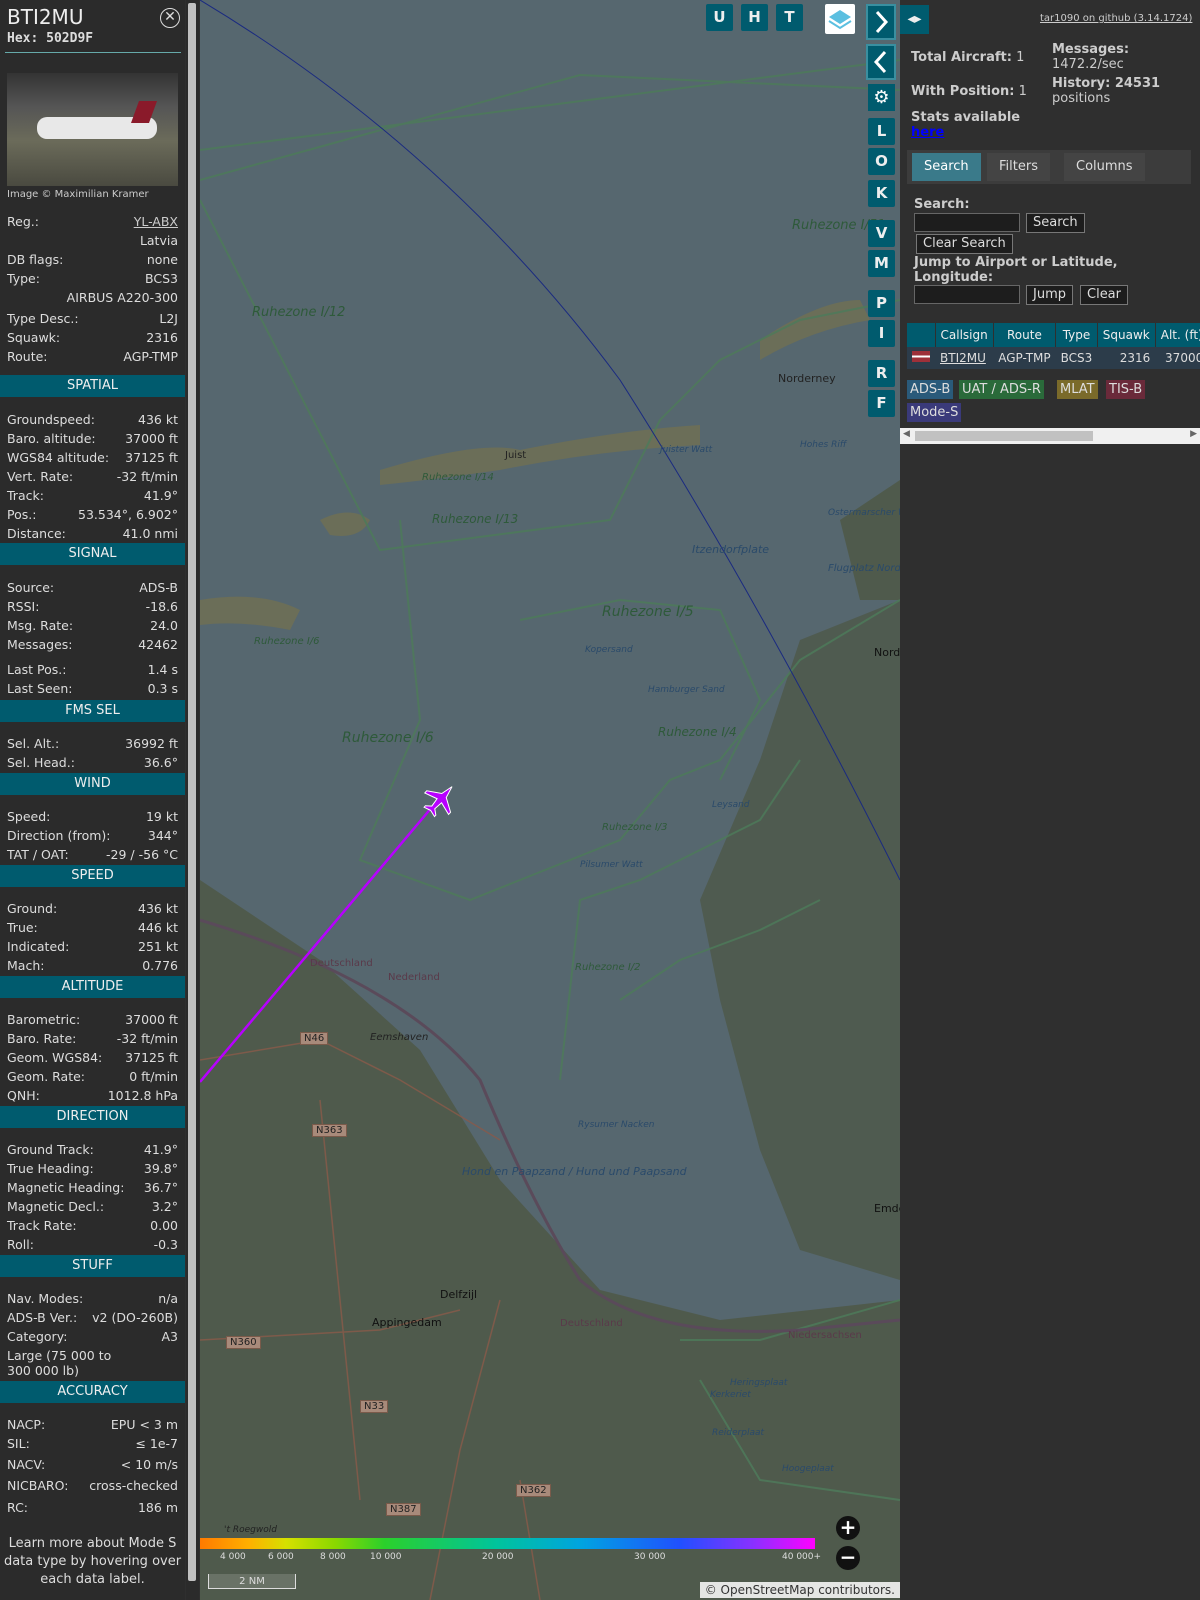 The width and height of the screenshot is (1200, 1600). I want to click on map-button-p: P, so click(881, 303).